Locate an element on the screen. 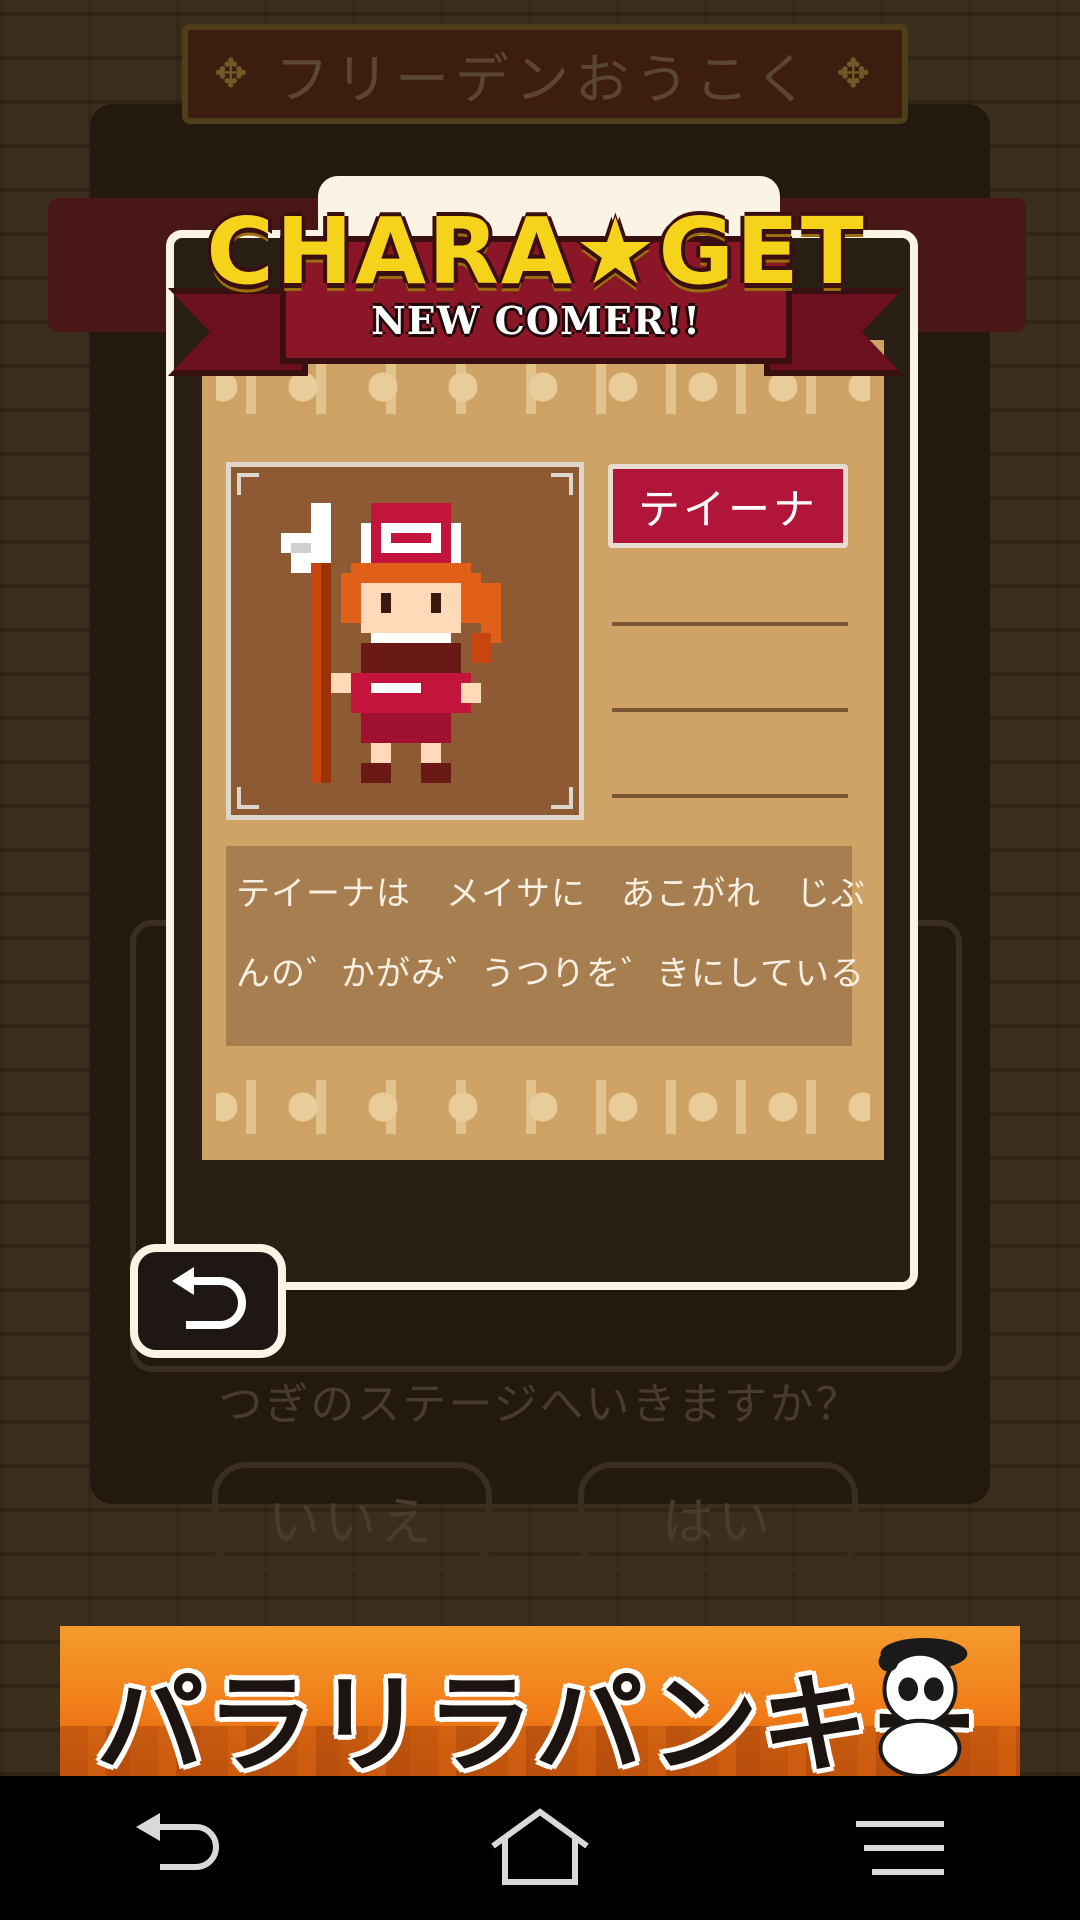 The image size is (1080, 1920). nav-back-button is located at coordinates (180, 1848).